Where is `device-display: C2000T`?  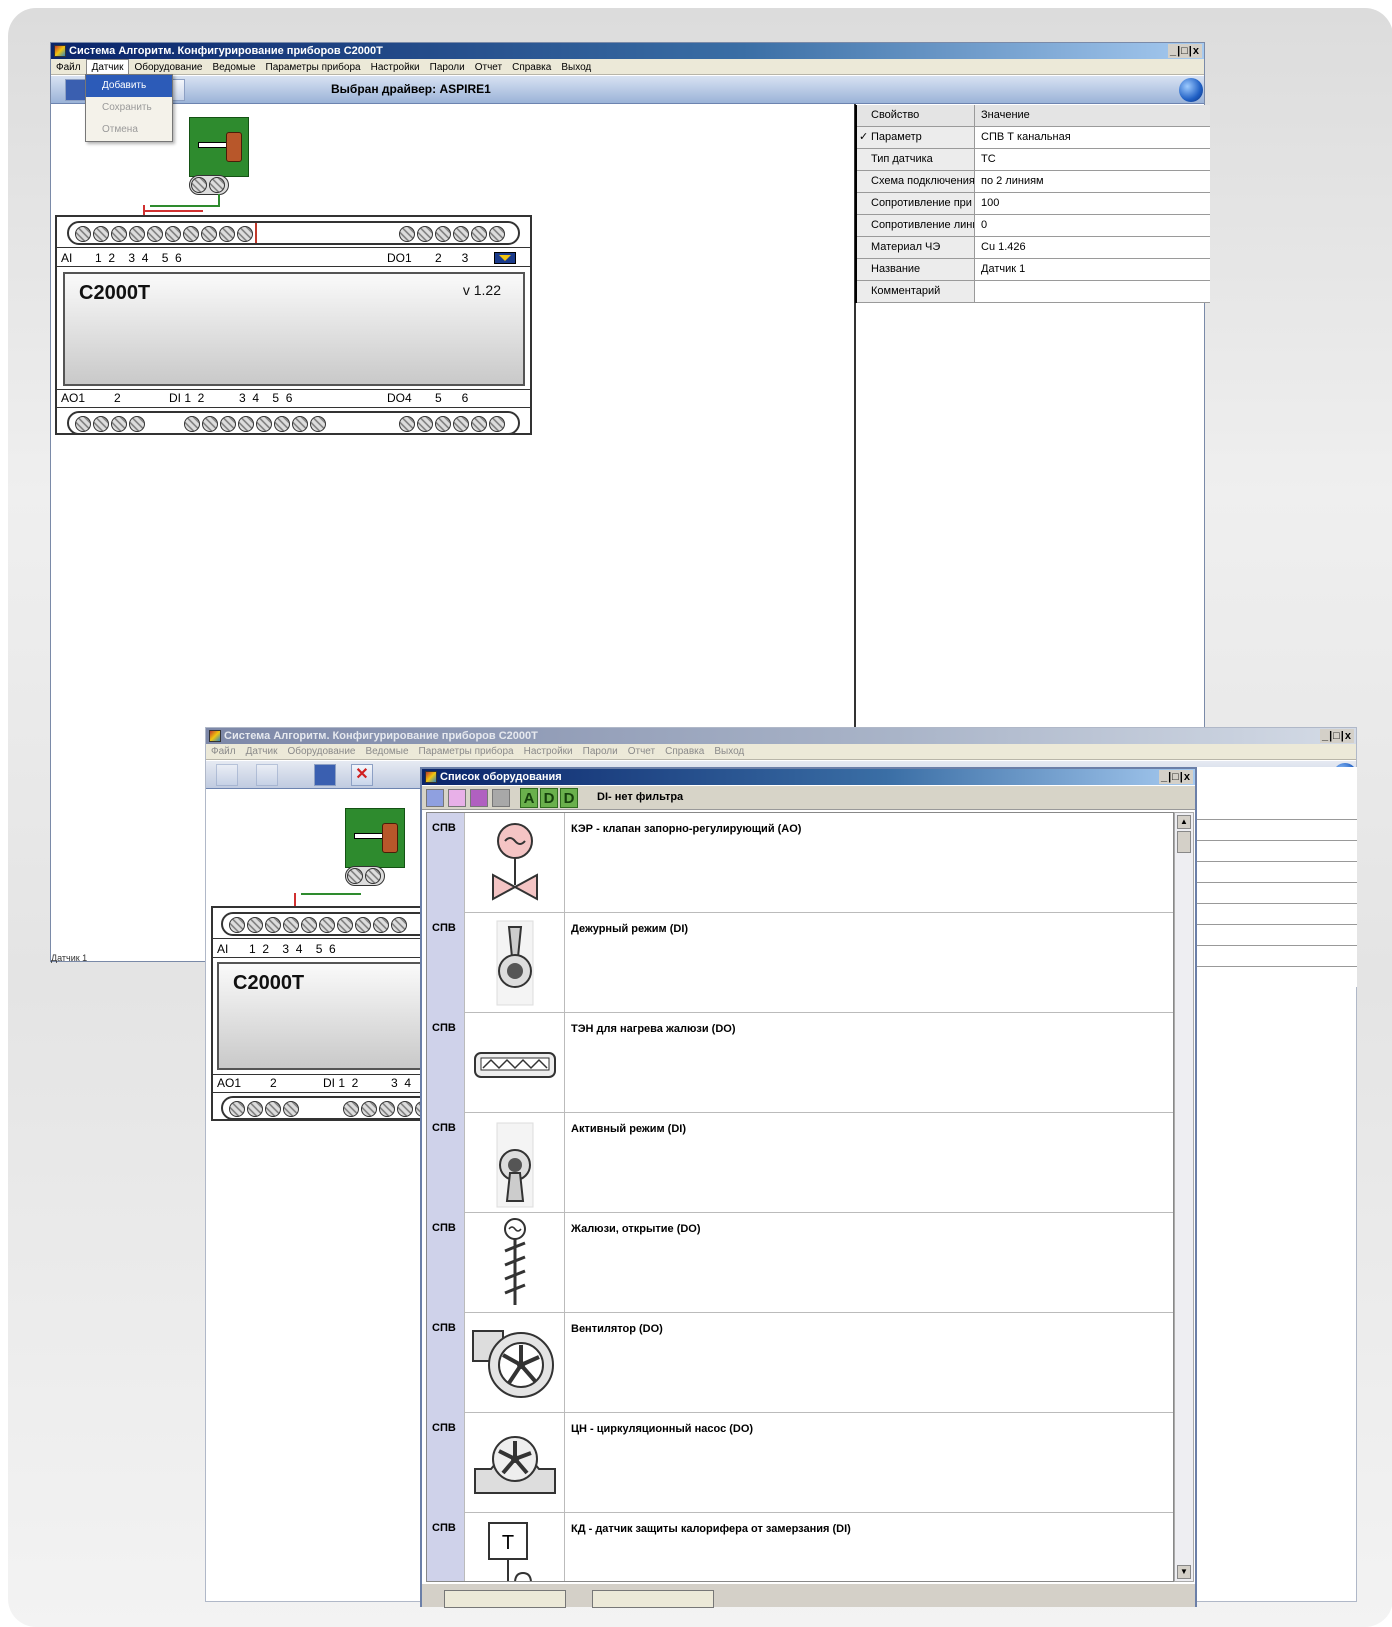
device-display: C2000T is located at coordinates (320, 1016).